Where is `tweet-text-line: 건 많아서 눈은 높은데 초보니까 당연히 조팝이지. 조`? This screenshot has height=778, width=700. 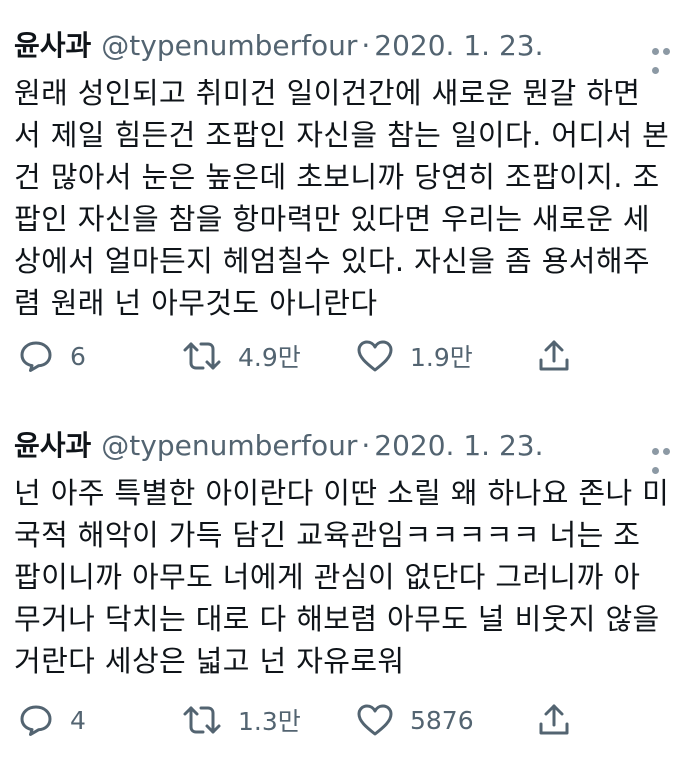
tweet-text-line: 건 많아서 눈은 높은데 초보니까 당연히 조팝이지. 조 is located at coordinates (337, 177).